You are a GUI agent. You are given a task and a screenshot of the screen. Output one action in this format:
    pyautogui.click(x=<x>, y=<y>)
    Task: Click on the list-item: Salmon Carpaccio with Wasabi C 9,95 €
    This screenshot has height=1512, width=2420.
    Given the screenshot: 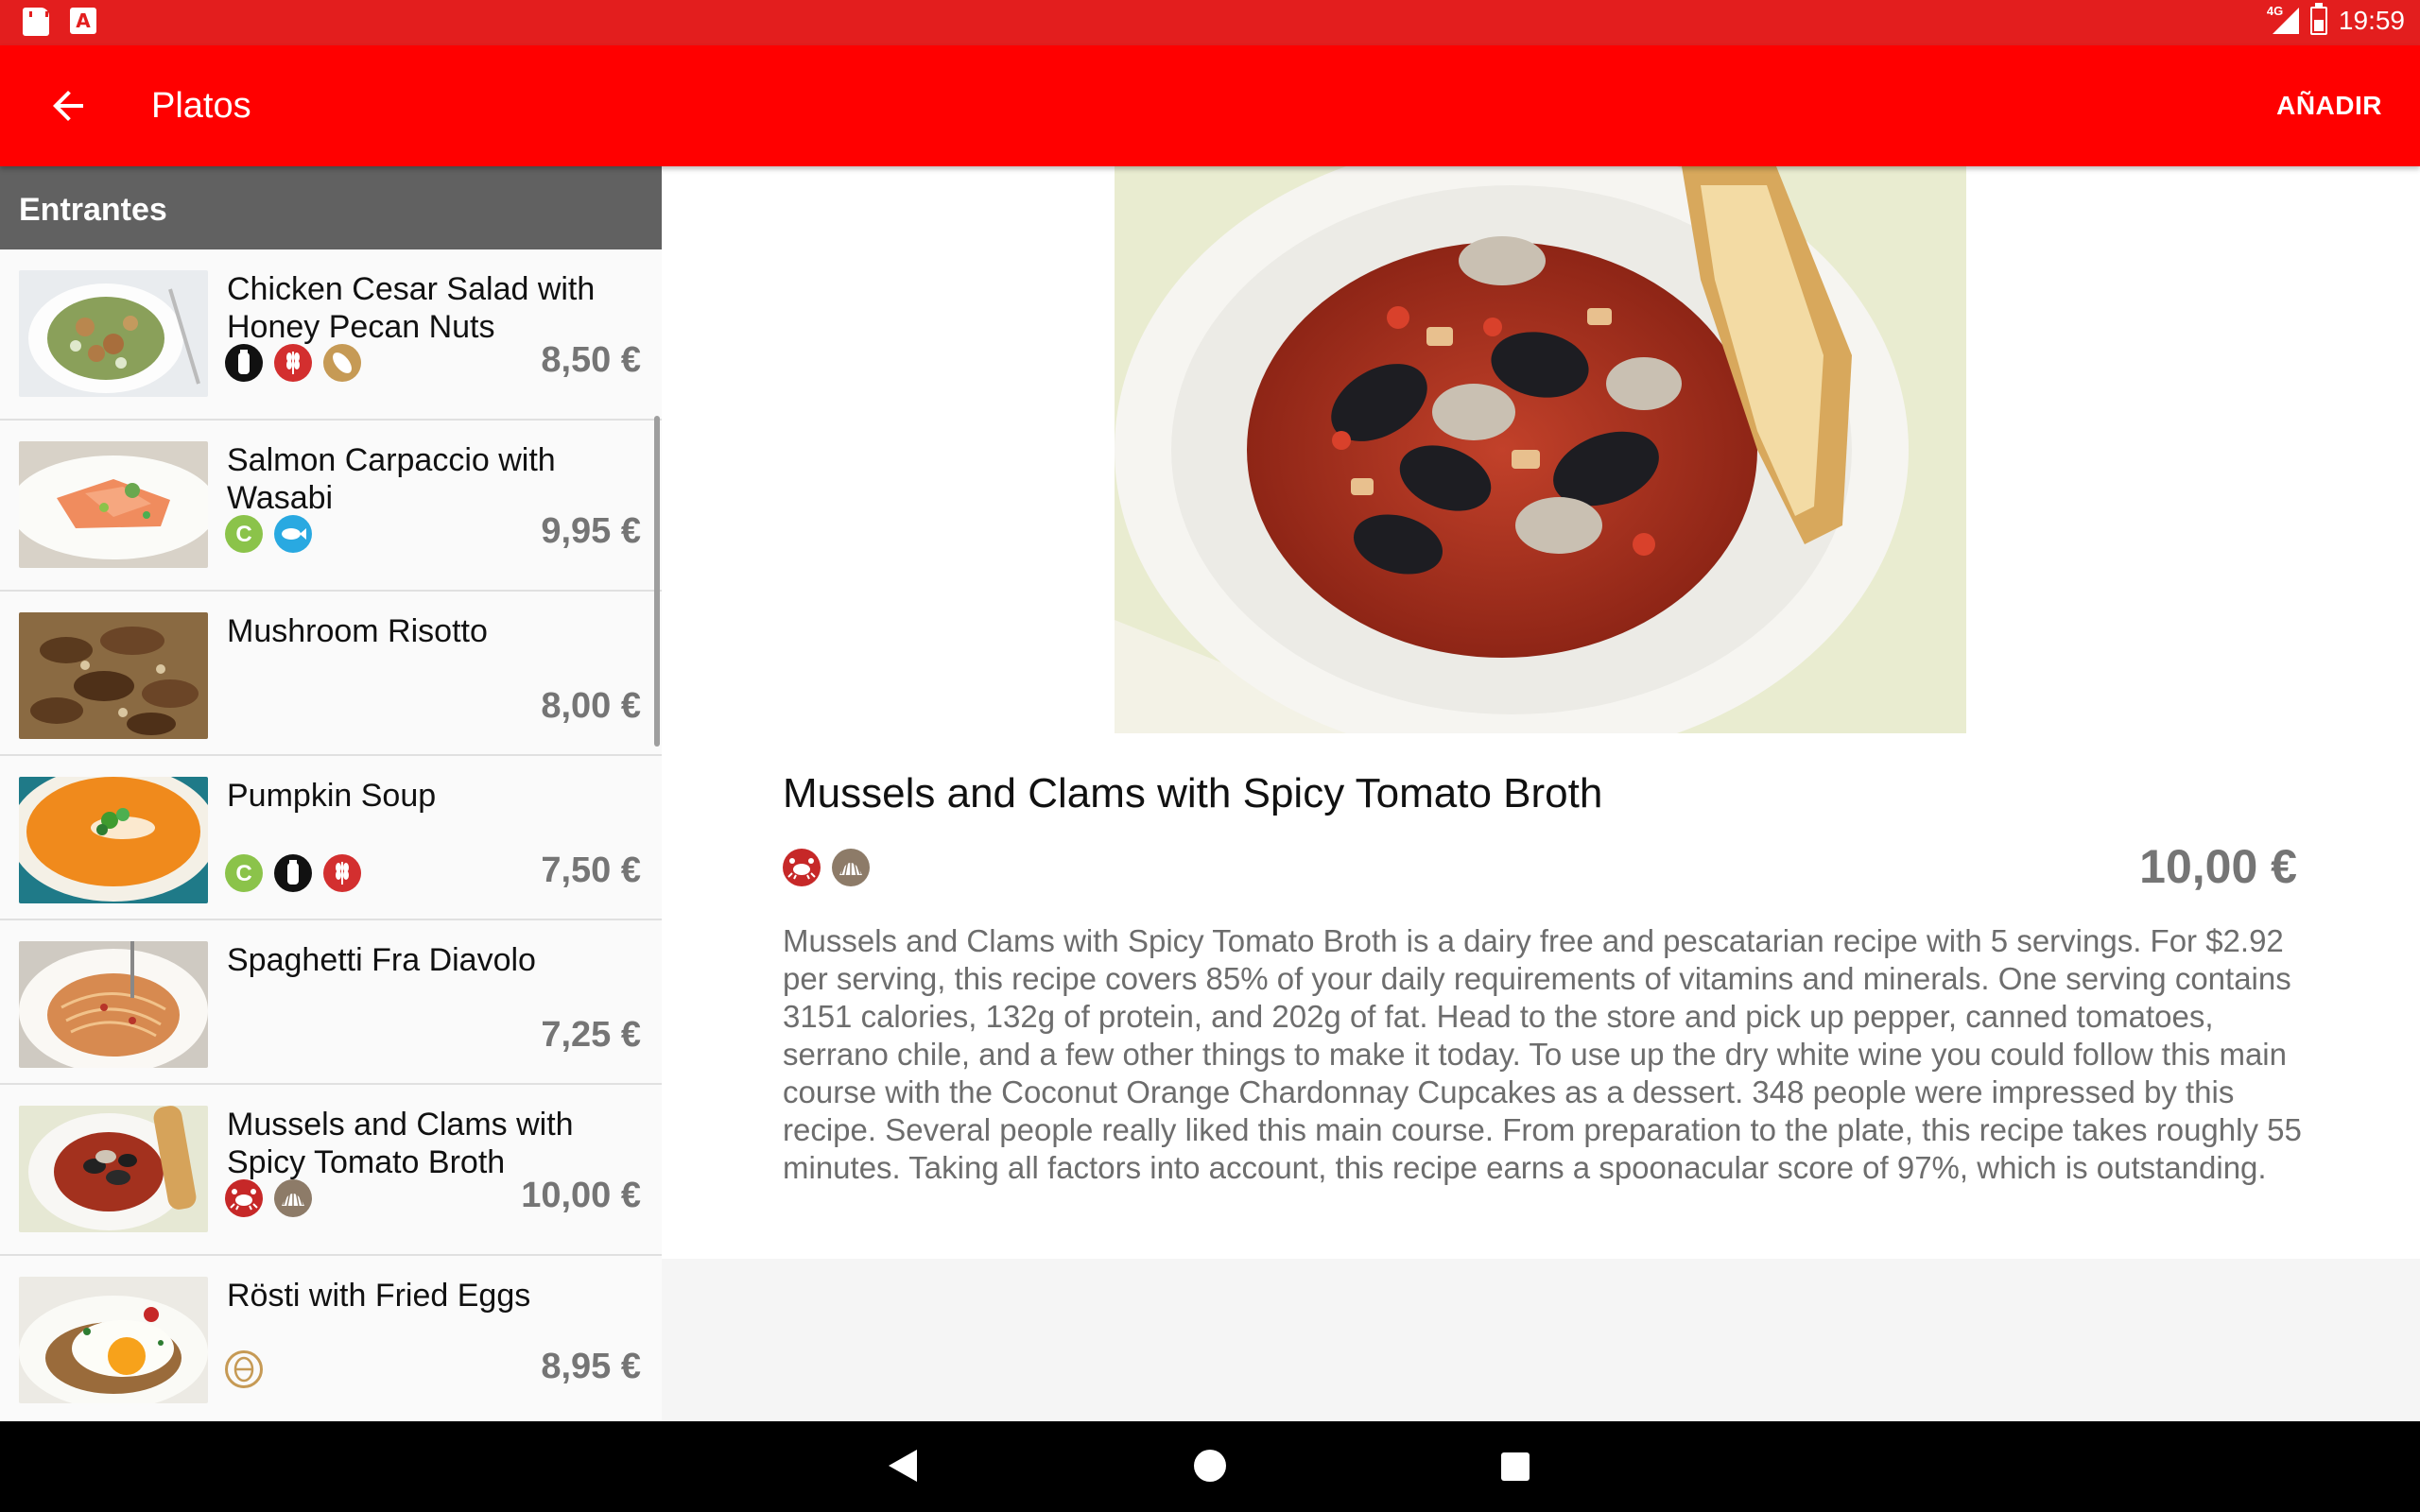 What is the action you would take?
    pyautogui.click(x=331, y=506)
    